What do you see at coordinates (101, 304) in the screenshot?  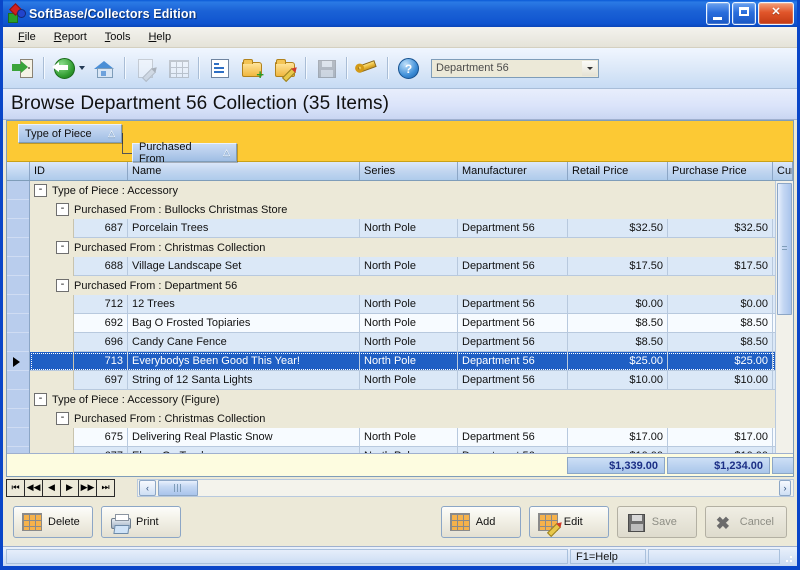 I see `cell-id: 712` at bounding box center [101, 304].